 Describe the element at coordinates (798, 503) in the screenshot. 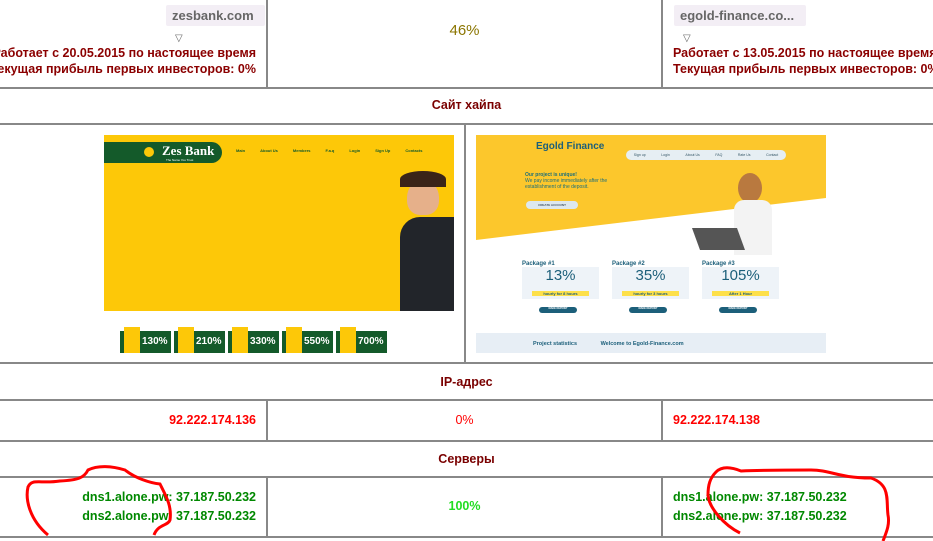

I see `right-annotation-circle` at that location.